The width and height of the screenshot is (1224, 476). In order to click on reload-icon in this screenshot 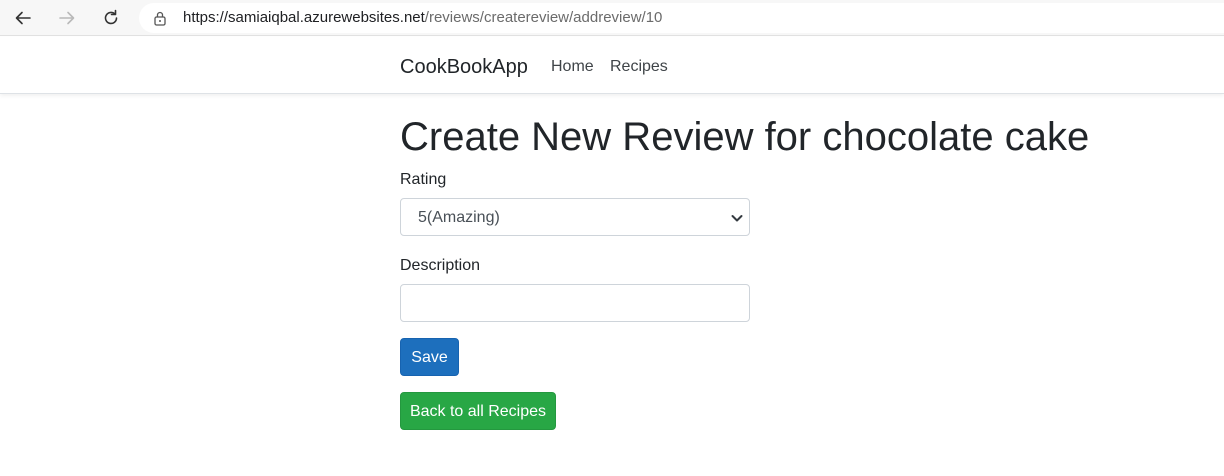, I will do `click(111, 17)`.